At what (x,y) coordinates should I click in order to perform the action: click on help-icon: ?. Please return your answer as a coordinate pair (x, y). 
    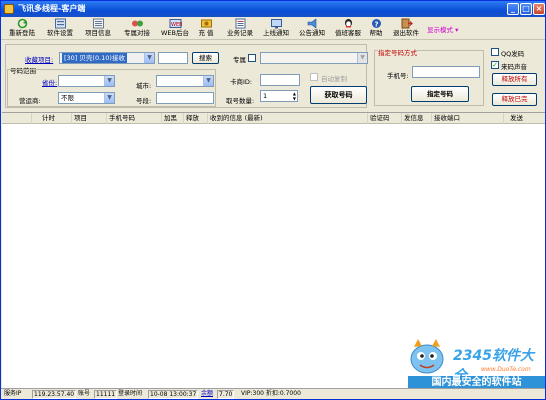
    Looking at the image, I should click on (376, 23).